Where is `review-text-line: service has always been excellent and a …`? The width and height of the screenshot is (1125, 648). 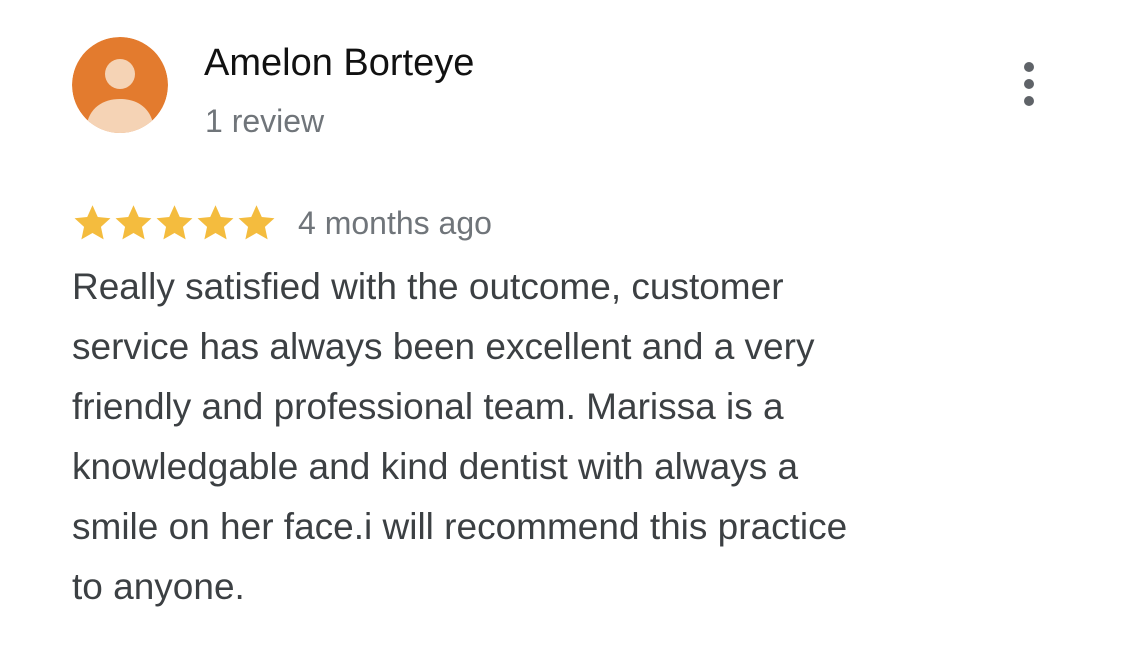 review-text-line: service has always been excellent and a … is located at coordinates (443, 346).